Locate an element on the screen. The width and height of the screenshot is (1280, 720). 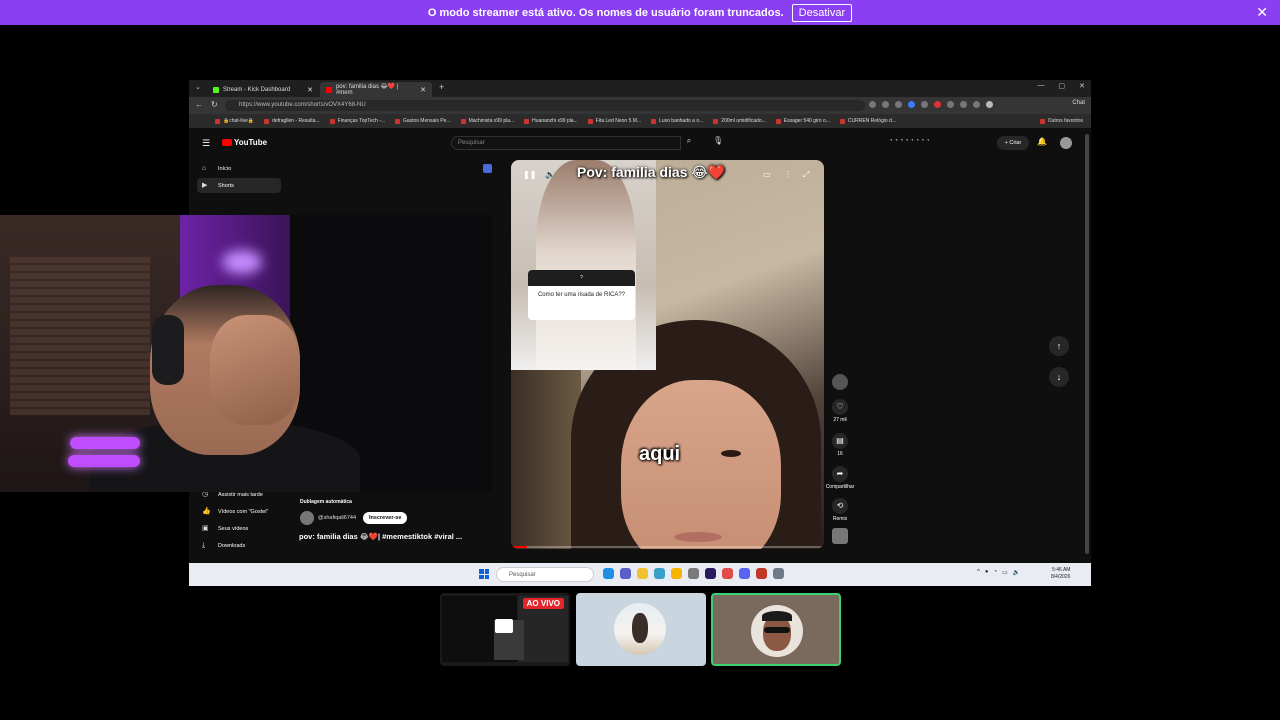
premiere-icon is located at coordinates (710, 573).